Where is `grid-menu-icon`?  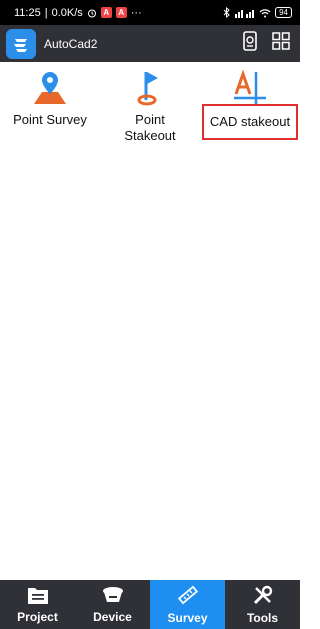 grid-menu-icon is located at coordinates (281, 43).